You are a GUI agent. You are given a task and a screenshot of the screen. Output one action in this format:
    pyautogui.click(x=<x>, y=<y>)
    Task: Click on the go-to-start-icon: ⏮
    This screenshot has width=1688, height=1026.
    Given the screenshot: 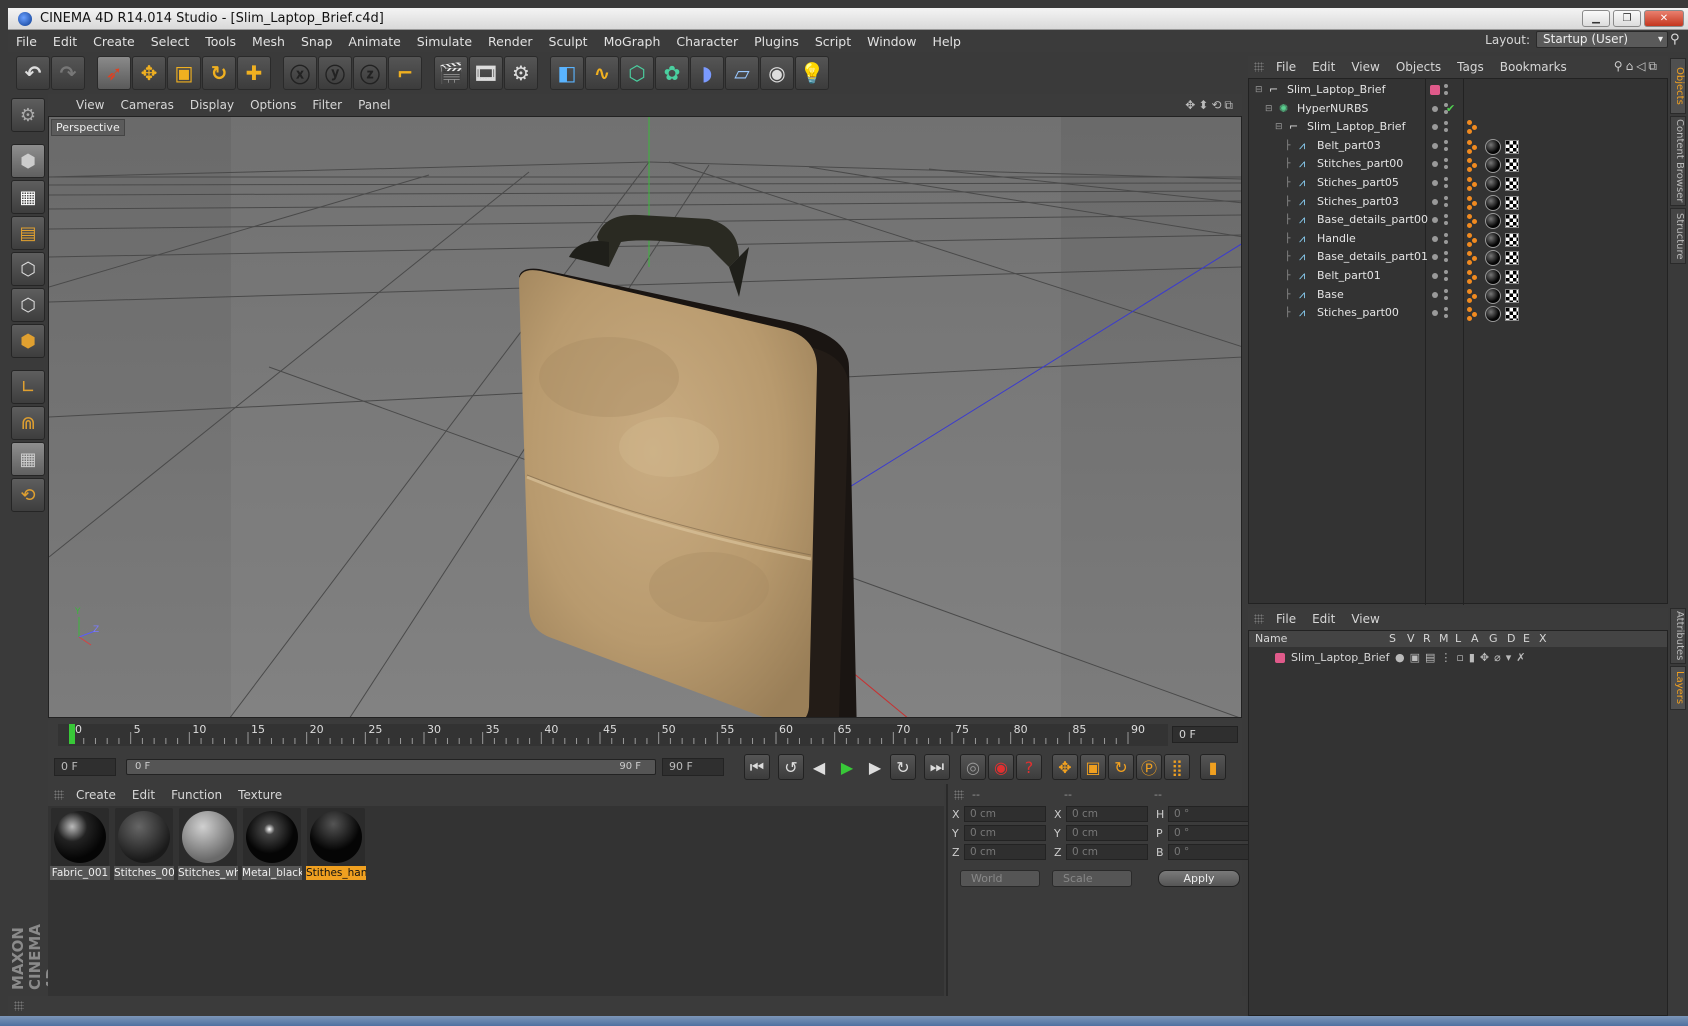 What is the action you would take?
    pyautogui.click(x=757, y=767)
    